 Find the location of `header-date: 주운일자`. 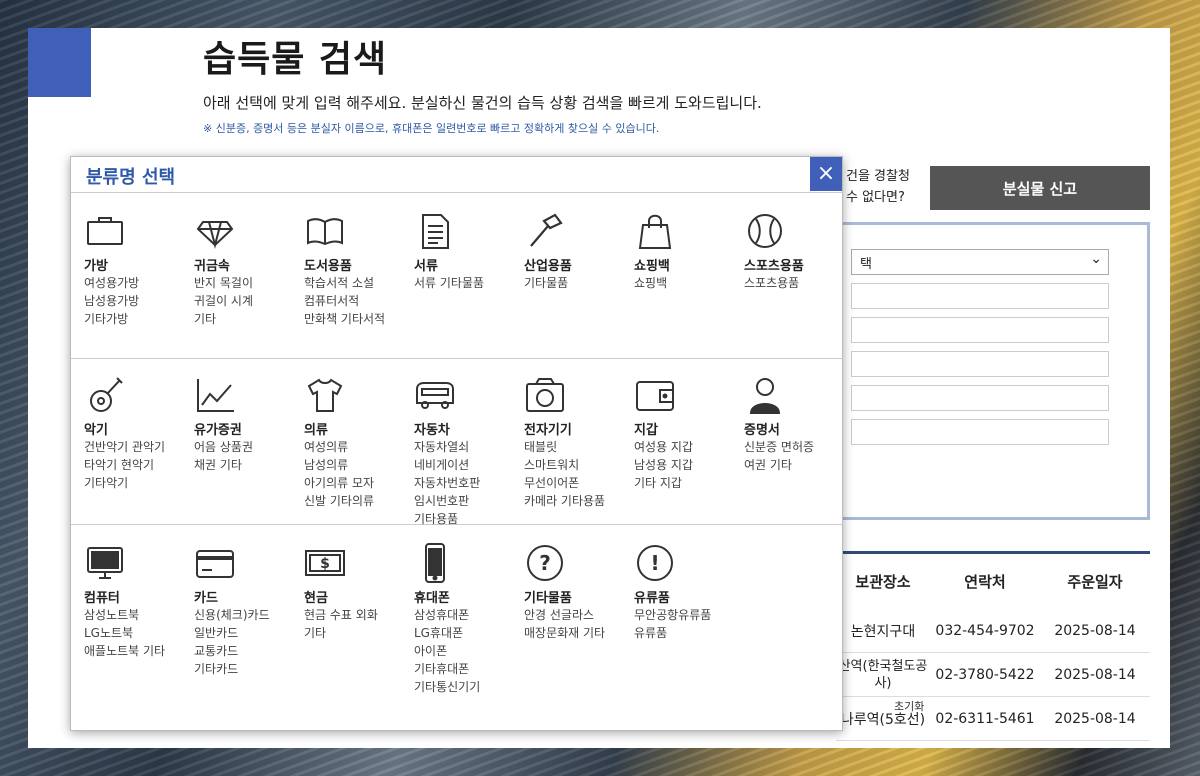

header-date: 주운일자 is located at coordinates (1095, 582).